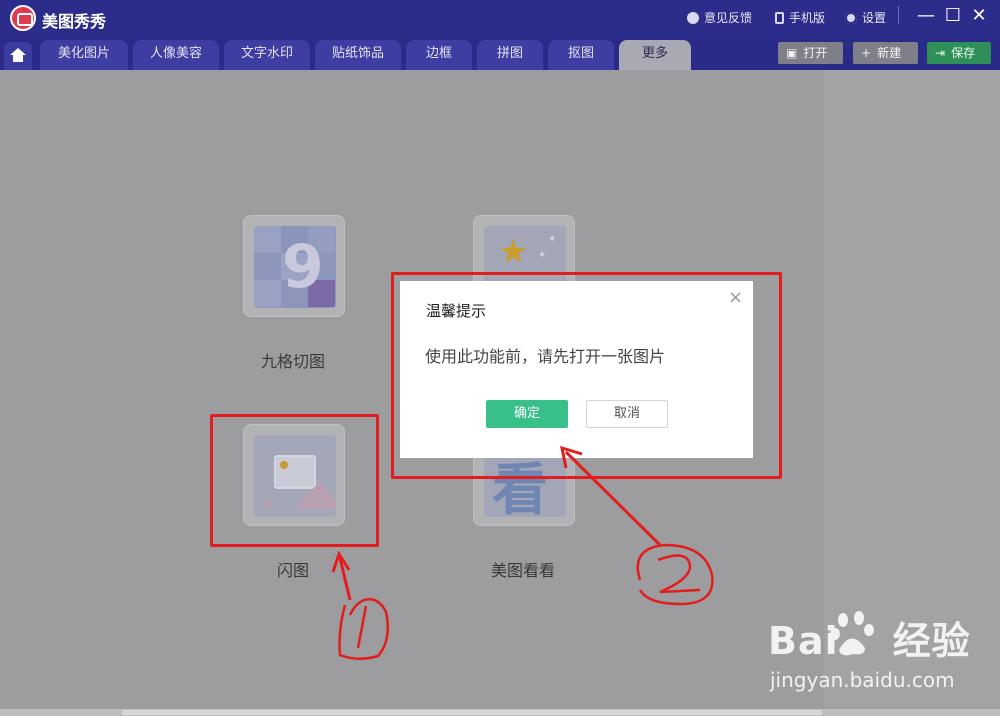 The height and width of the screenshot is (716, 1000). I want to click on home-icon, so click(18, 51).